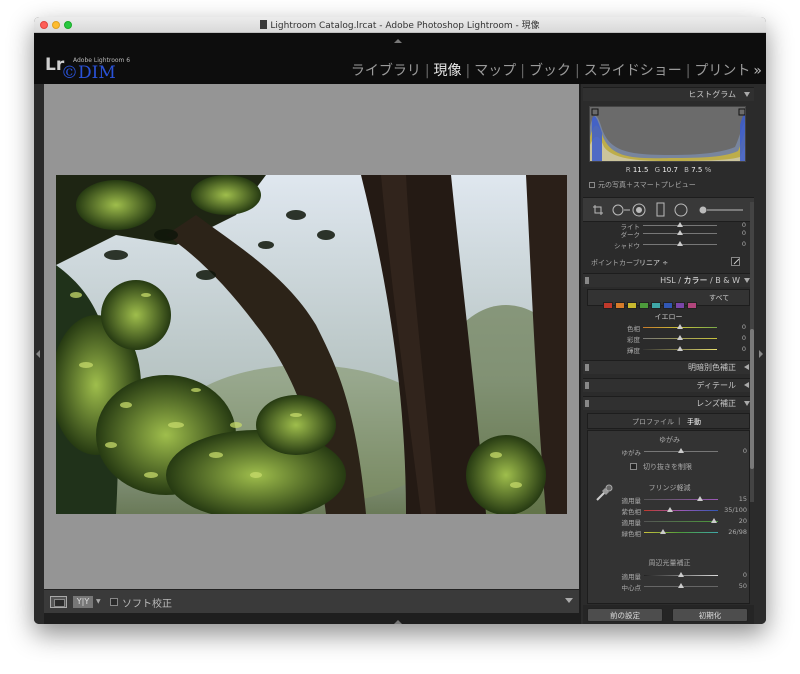 The image size is (800, 674). I want to click on before-after-button: Y|Y, so click(83, 602).